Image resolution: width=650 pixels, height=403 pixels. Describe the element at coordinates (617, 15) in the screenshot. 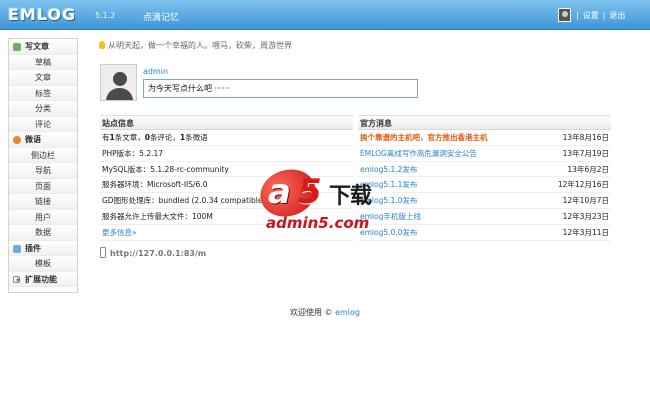

I see `logout-link: 退出` at that location.